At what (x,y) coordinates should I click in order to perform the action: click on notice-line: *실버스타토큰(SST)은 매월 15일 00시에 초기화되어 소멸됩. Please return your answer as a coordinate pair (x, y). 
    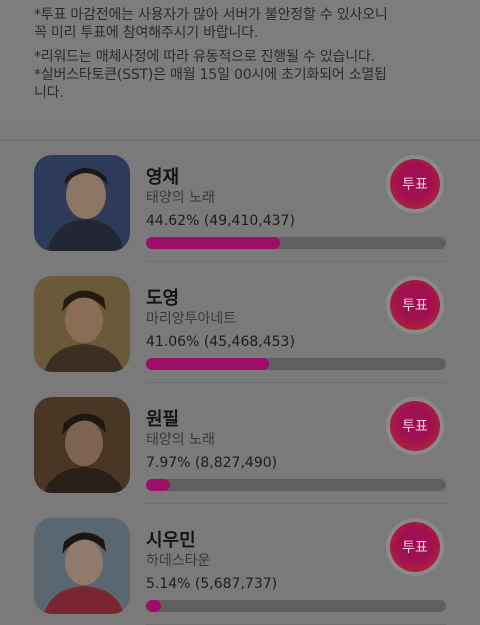
    Looking at the image, I should click on (210, 75).